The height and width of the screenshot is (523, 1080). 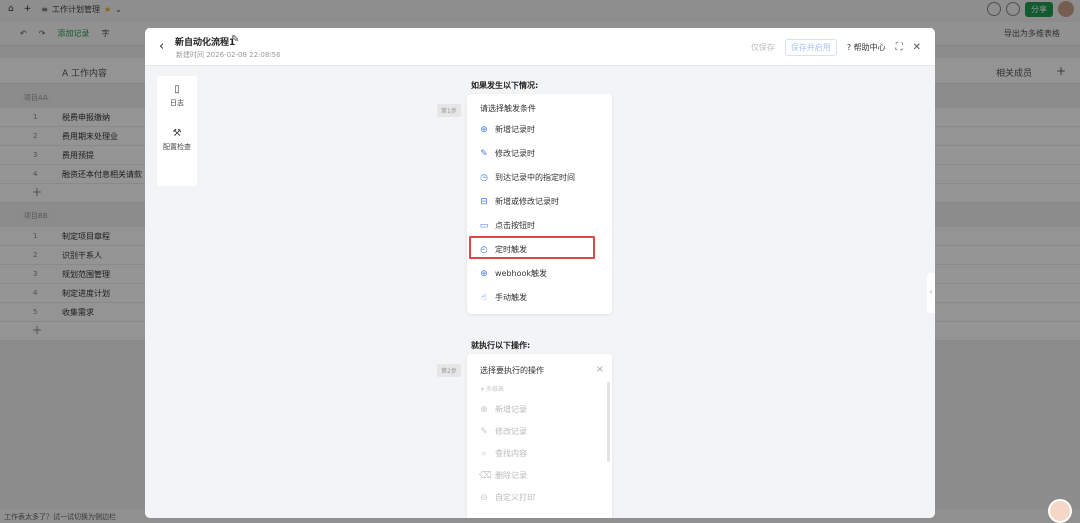 I want to click on option-label: webhook触发, so click(x=521, y=273).